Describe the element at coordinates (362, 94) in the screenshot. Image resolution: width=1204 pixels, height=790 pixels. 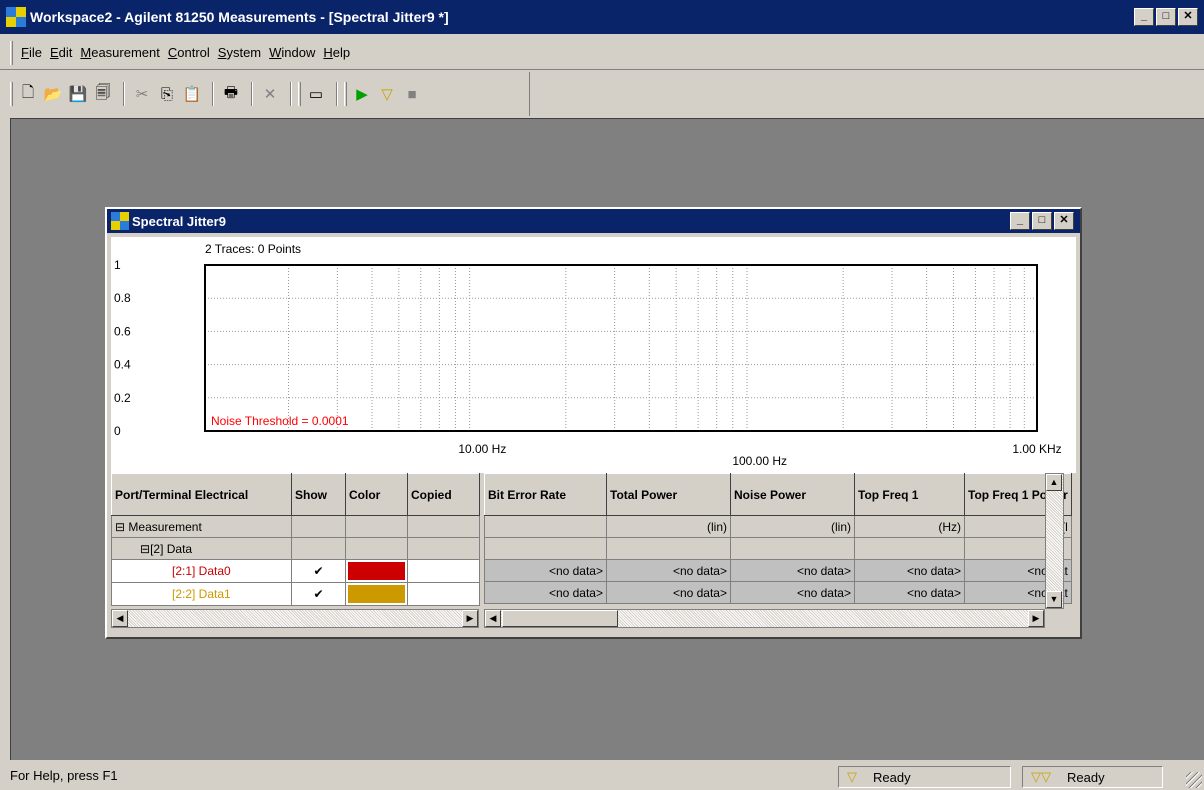
I see `run-icon: ▶` at that location.